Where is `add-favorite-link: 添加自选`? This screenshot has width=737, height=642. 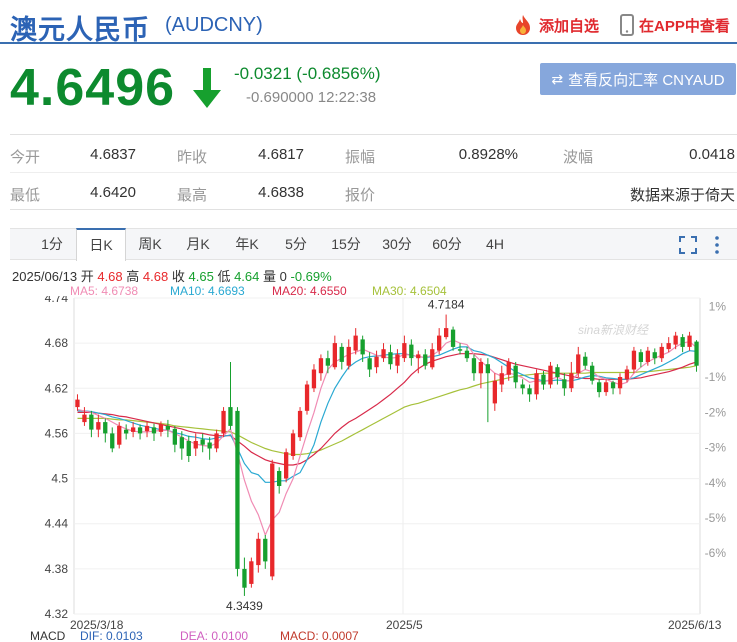 add-favorite-link: 添加自选 is located at coordinates (555, 25).